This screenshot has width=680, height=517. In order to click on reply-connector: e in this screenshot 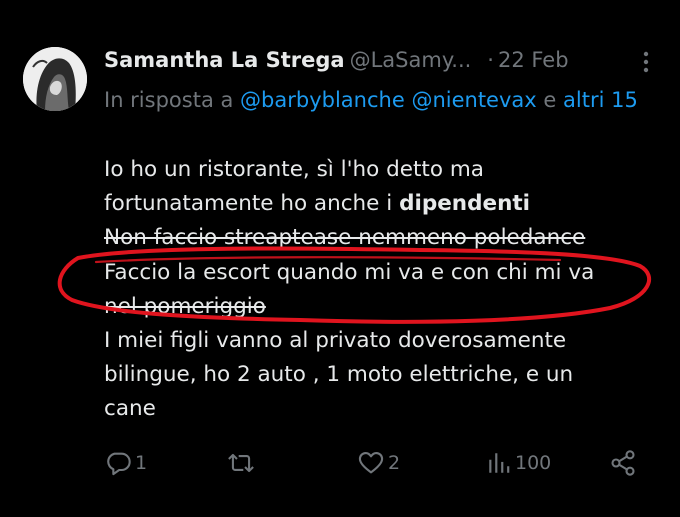, I will do `click(550, 100)`.